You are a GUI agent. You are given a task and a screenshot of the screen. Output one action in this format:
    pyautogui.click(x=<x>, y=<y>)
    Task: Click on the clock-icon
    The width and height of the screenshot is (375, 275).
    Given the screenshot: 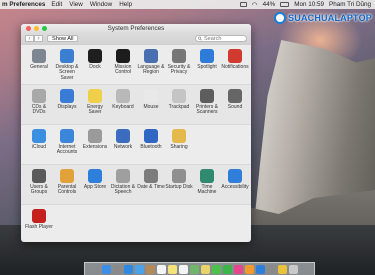 What is the action you would take?
    pyautogui.click(x=151, y=176)
    